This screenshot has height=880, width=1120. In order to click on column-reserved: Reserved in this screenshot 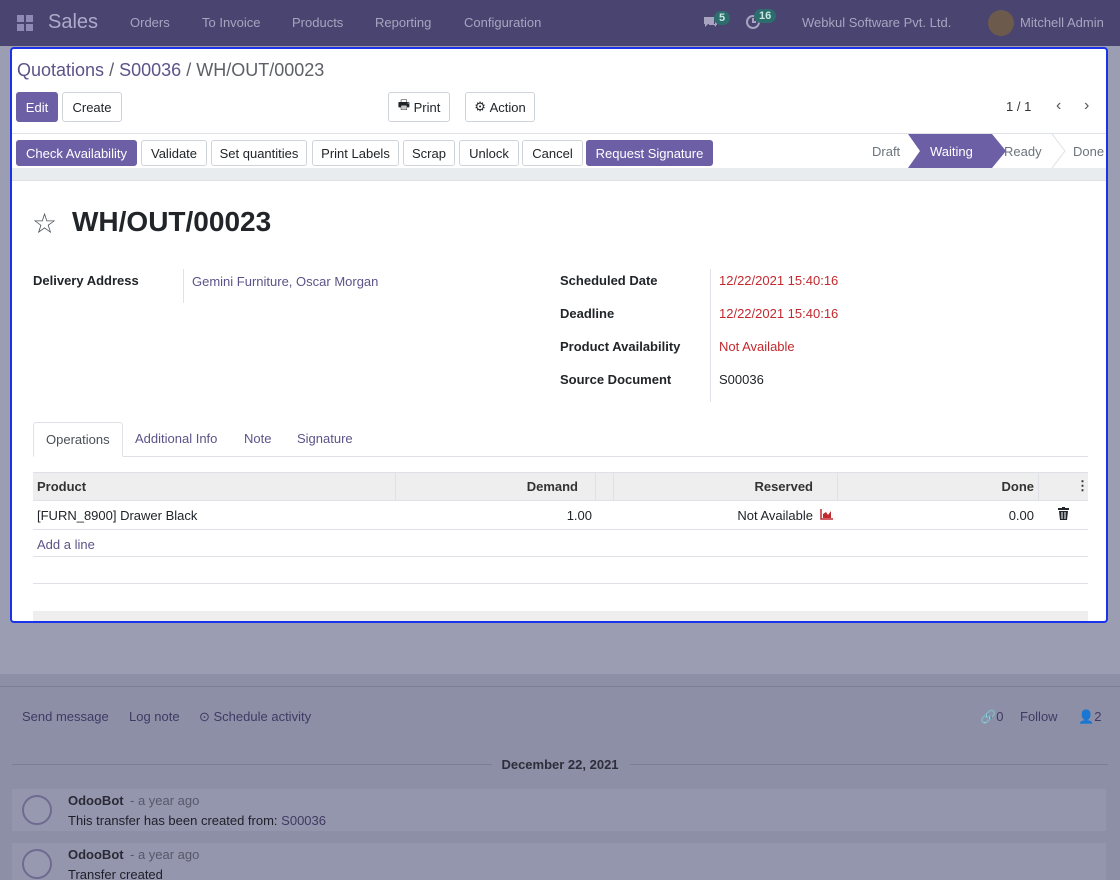, I will do `click(783, 486)`.